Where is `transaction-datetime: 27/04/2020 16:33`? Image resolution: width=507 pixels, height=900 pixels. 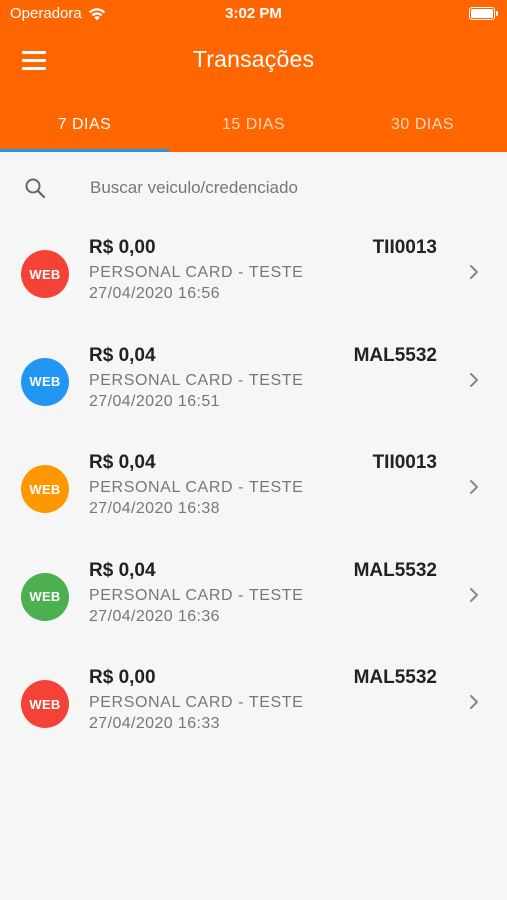
transaction-datetime: 27/04/2020 16:33 is located at coordinates (154, 723).